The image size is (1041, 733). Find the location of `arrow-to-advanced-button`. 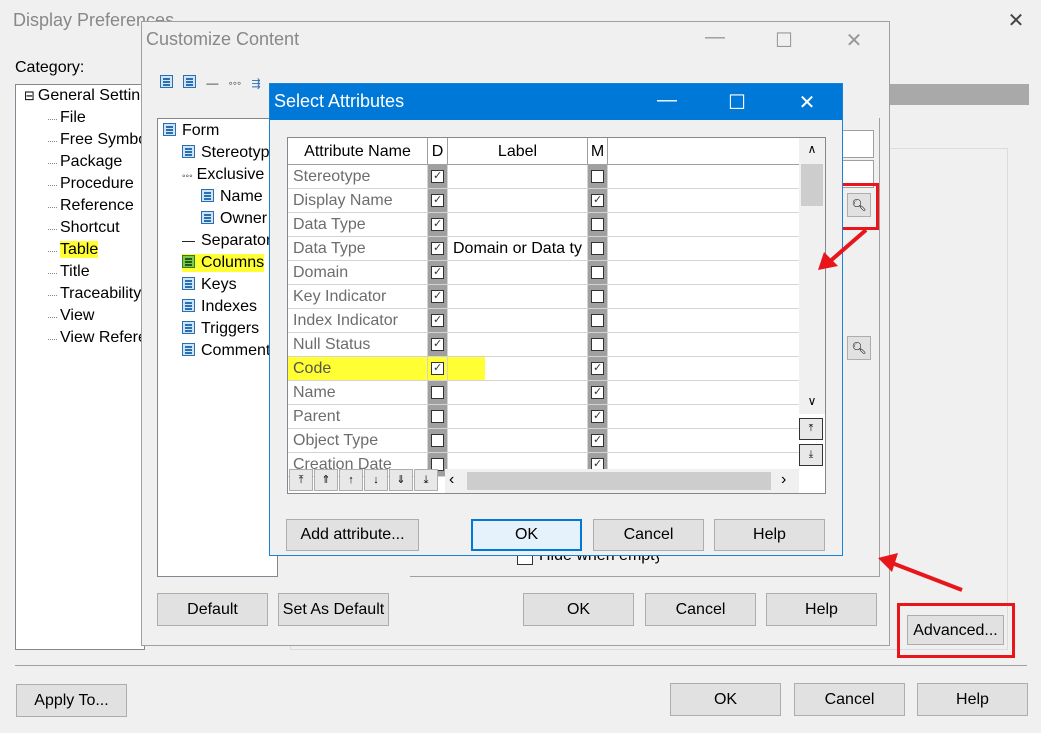

arrow-to-advanced-button is located at coordinates (920, 572).